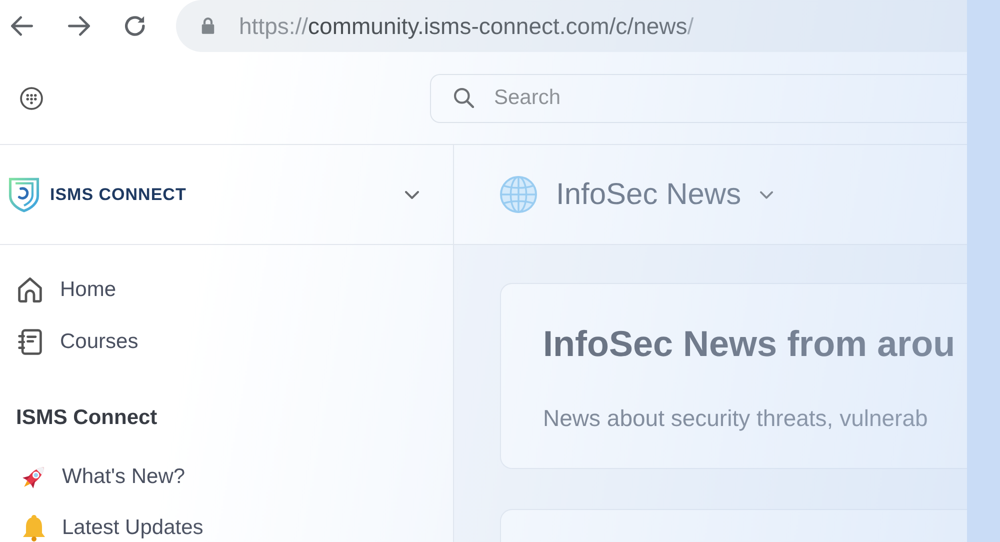 The image size is (1000, 542). Describe the element at coordinates (34, 528) in the screenshot. I see `bell-icon` at that location.